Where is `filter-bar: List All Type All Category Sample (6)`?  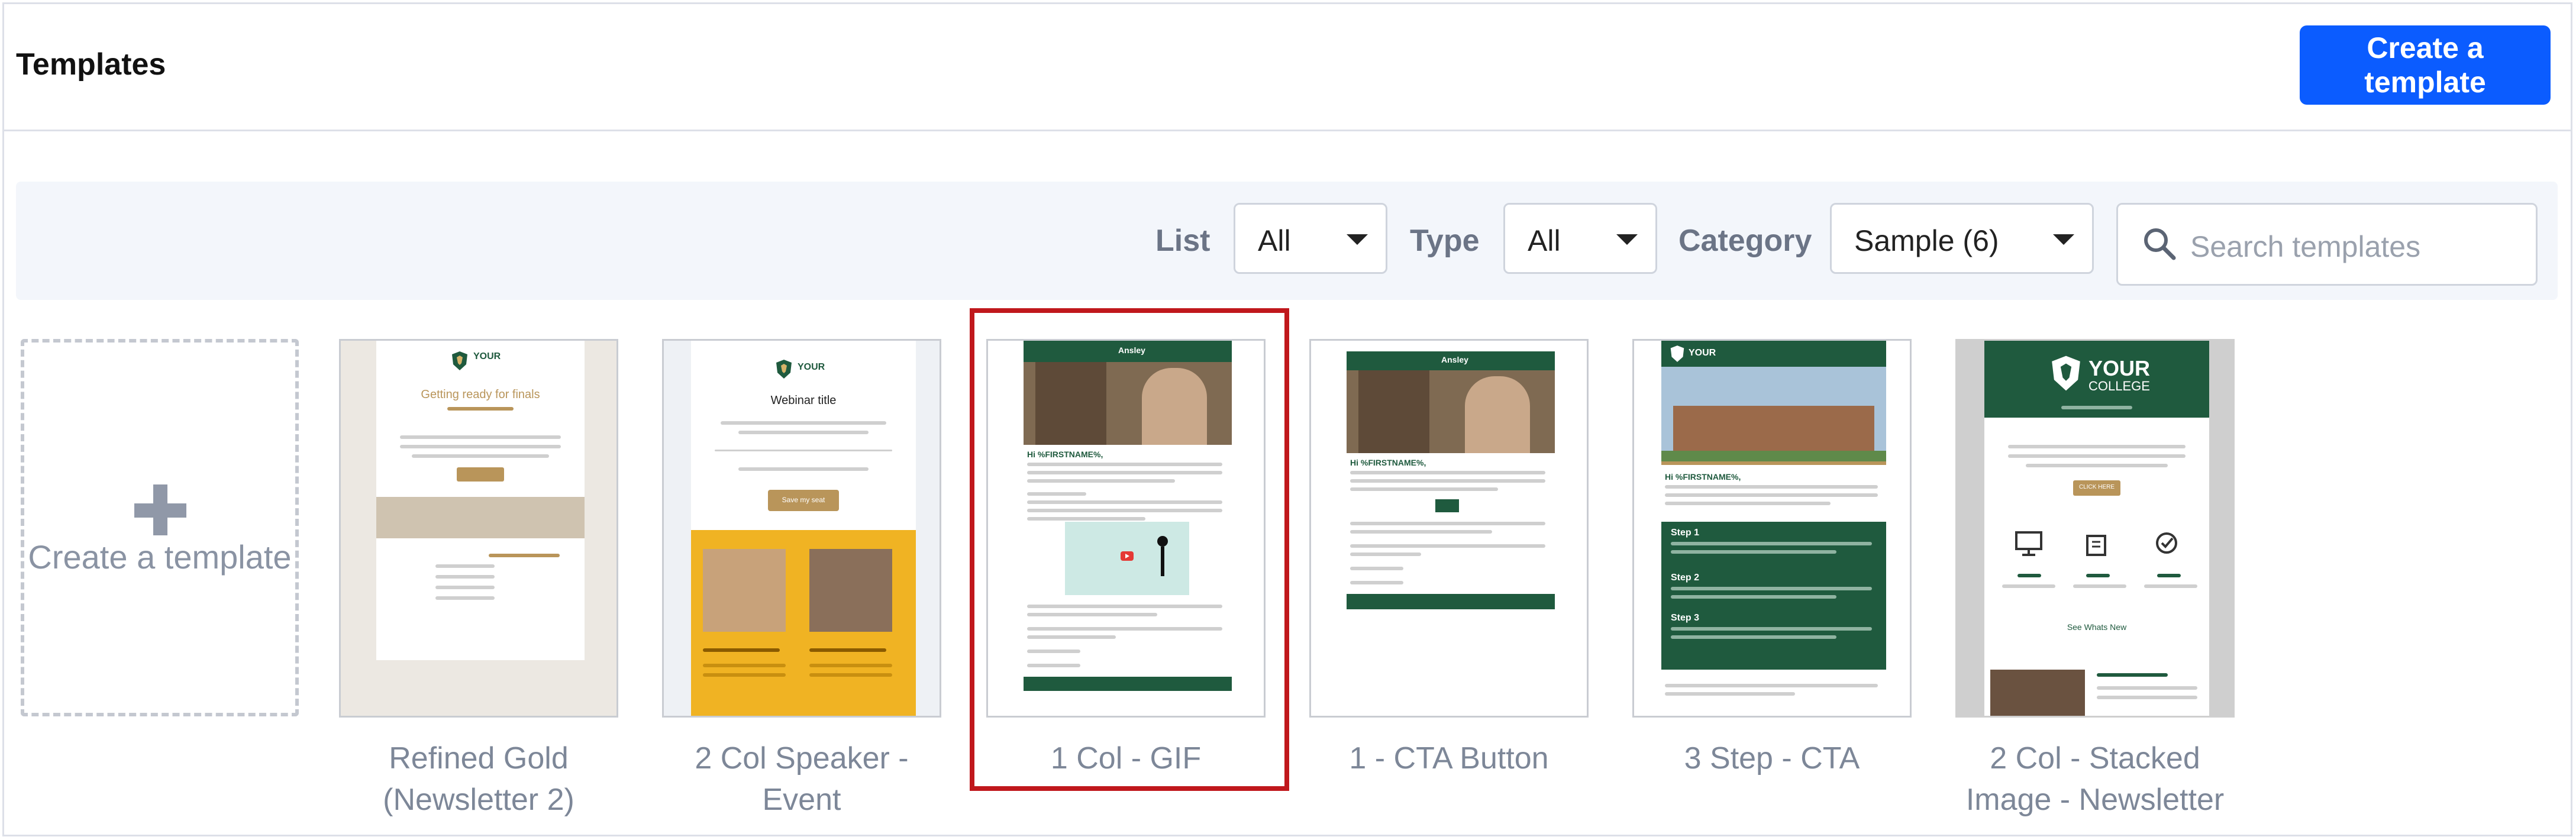
filter-bar: List All Type All Category Sample (6) is located at coordinates (1287, 241).